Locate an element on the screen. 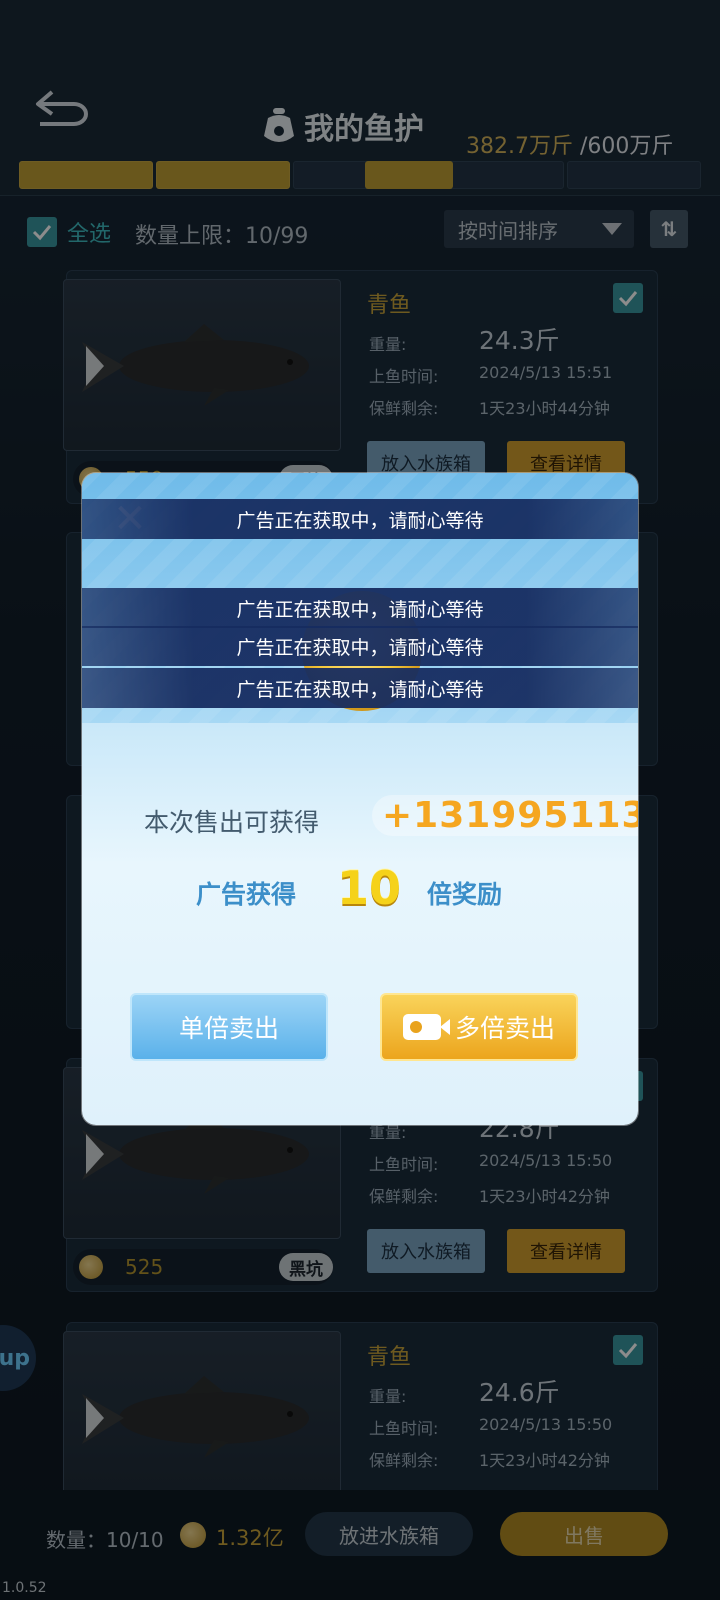 This screenshot has width=720, height=1600. earn-value: +131995113 is located at coordinates (505, 815).